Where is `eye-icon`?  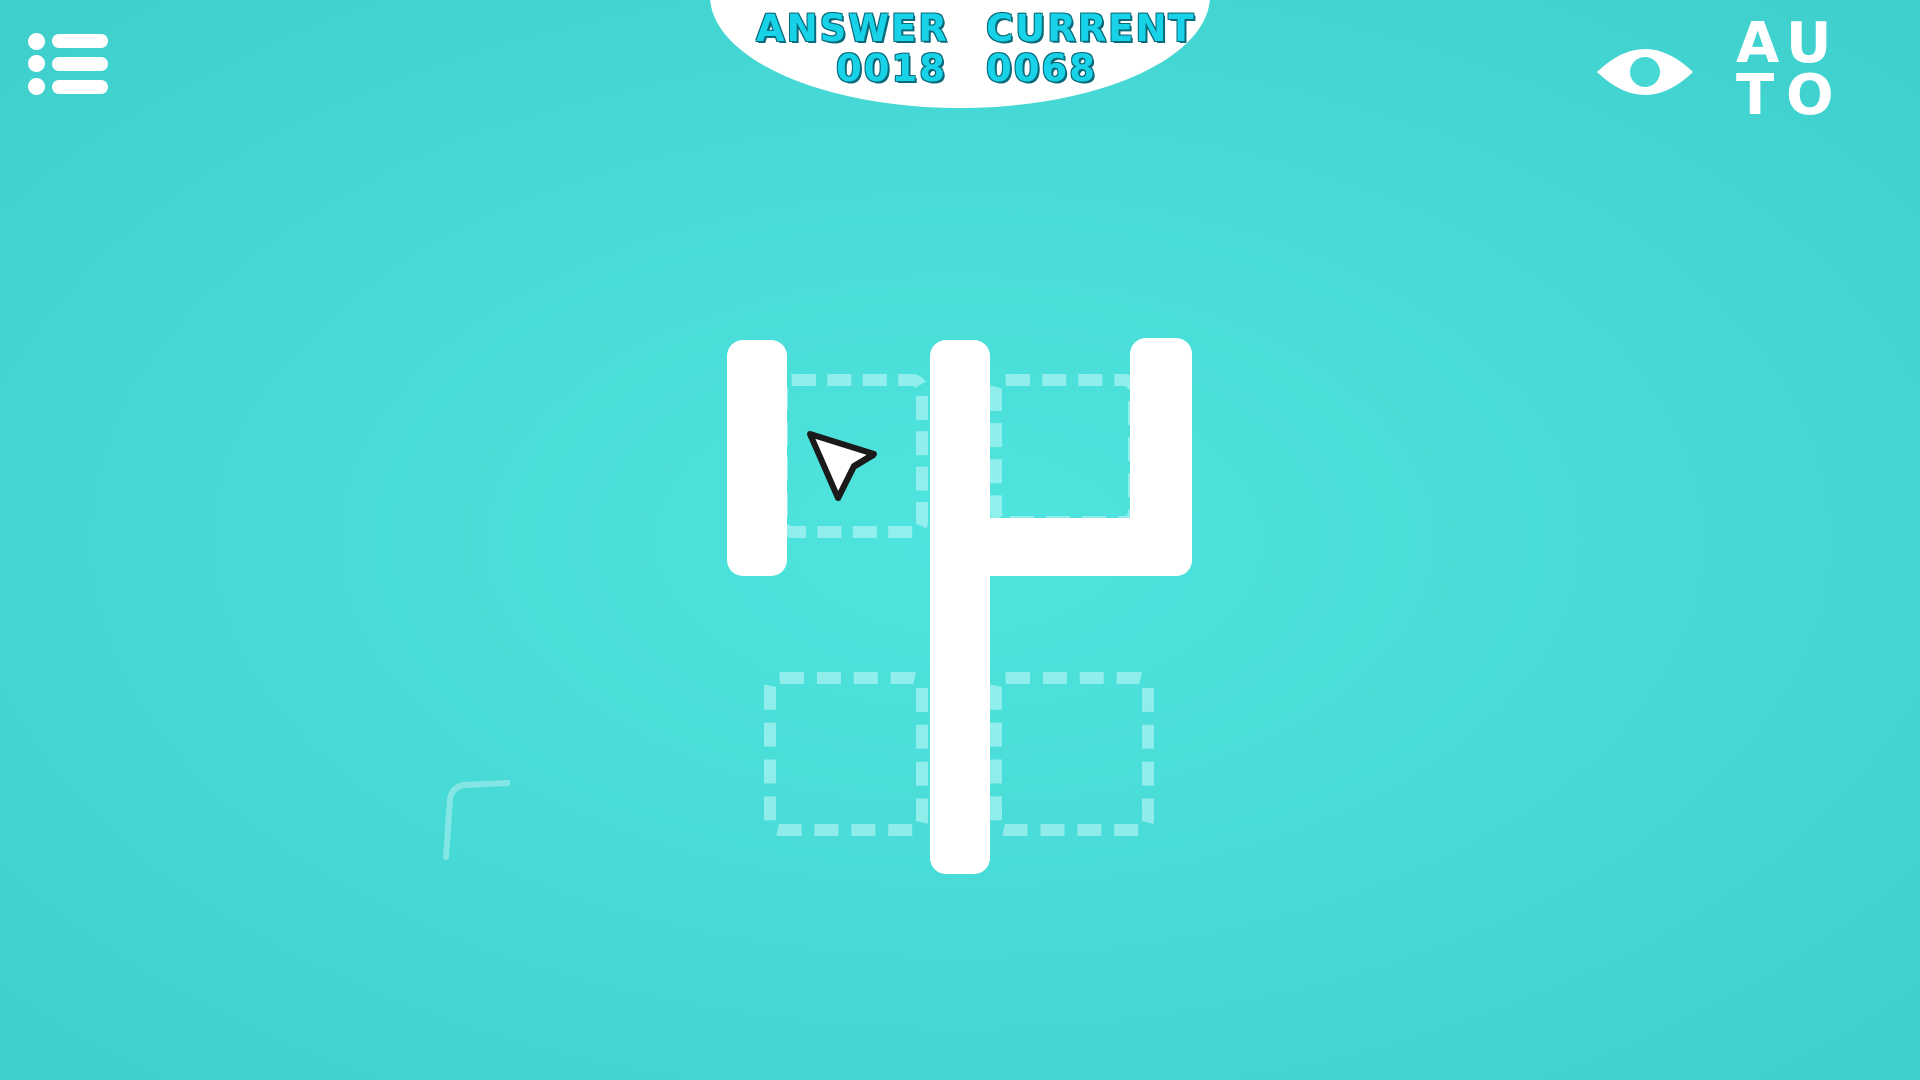
eye-icon is located at coordinates (1645, 72).